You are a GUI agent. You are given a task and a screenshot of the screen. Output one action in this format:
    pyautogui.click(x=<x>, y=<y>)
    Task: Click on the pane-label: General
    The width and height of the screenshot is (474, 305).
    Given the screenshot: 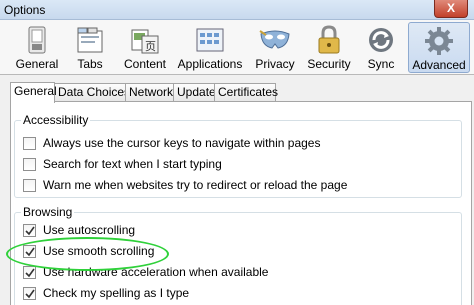 What is the action you would take?
    pyautogui.click(x=37, y=64)
    